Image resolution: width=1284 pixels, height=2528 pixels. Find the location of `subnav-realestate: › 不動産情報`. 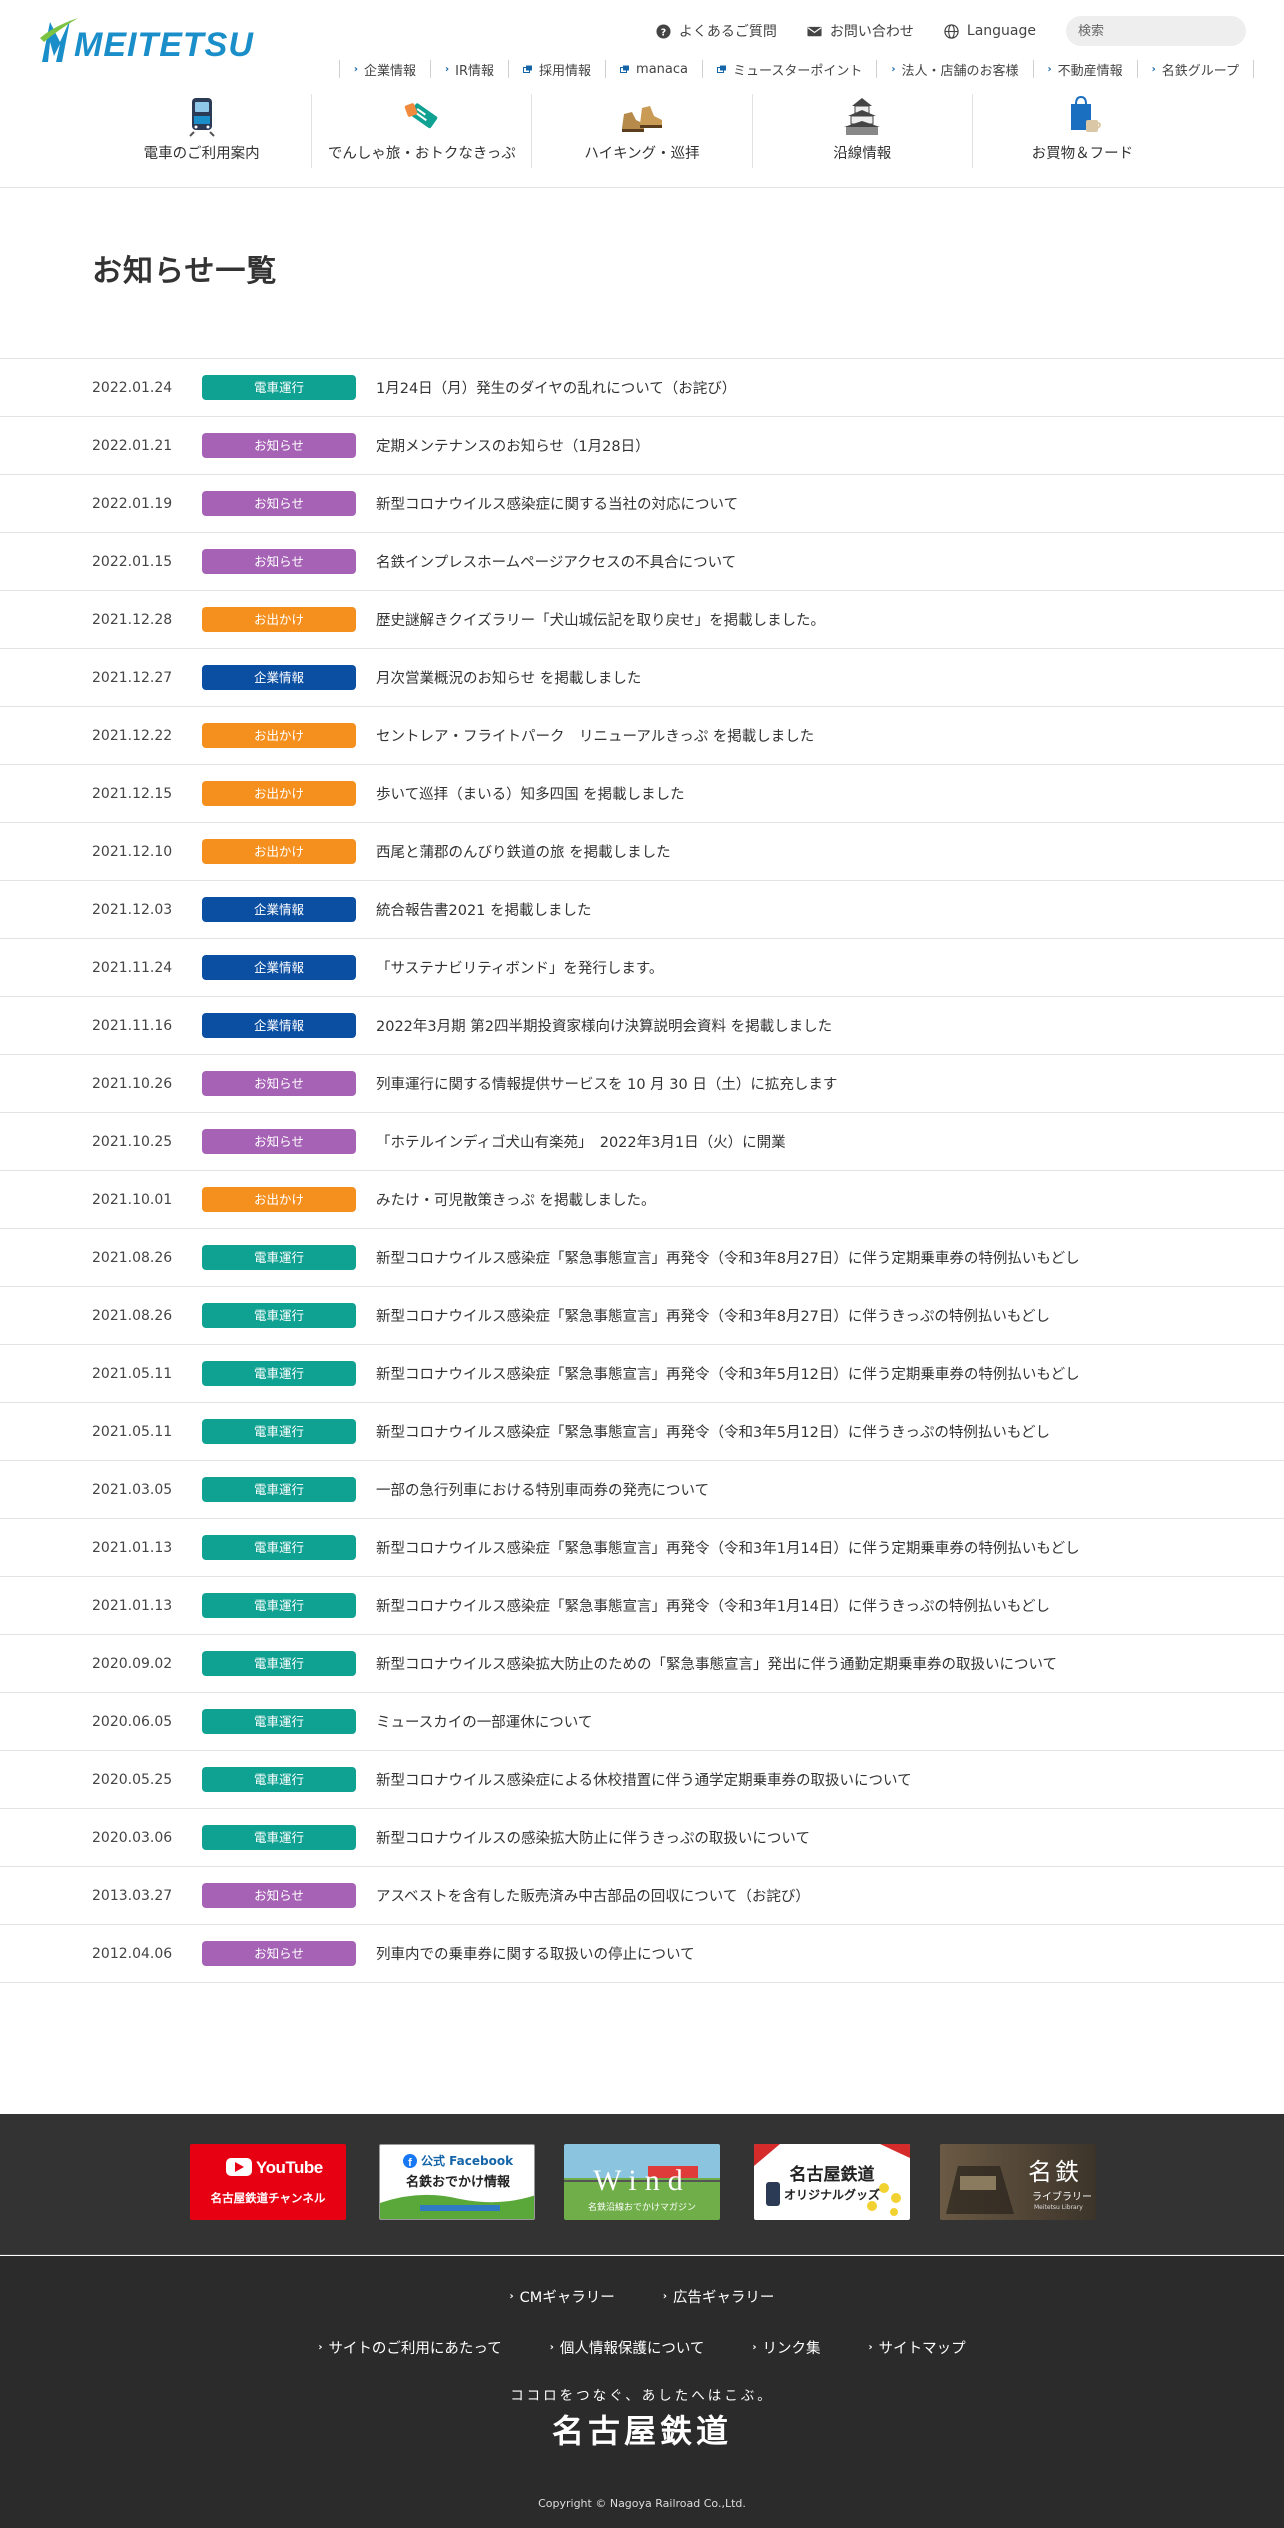

subnav-realestate: › 不動産情報 is located at coordinates (1084, 69).